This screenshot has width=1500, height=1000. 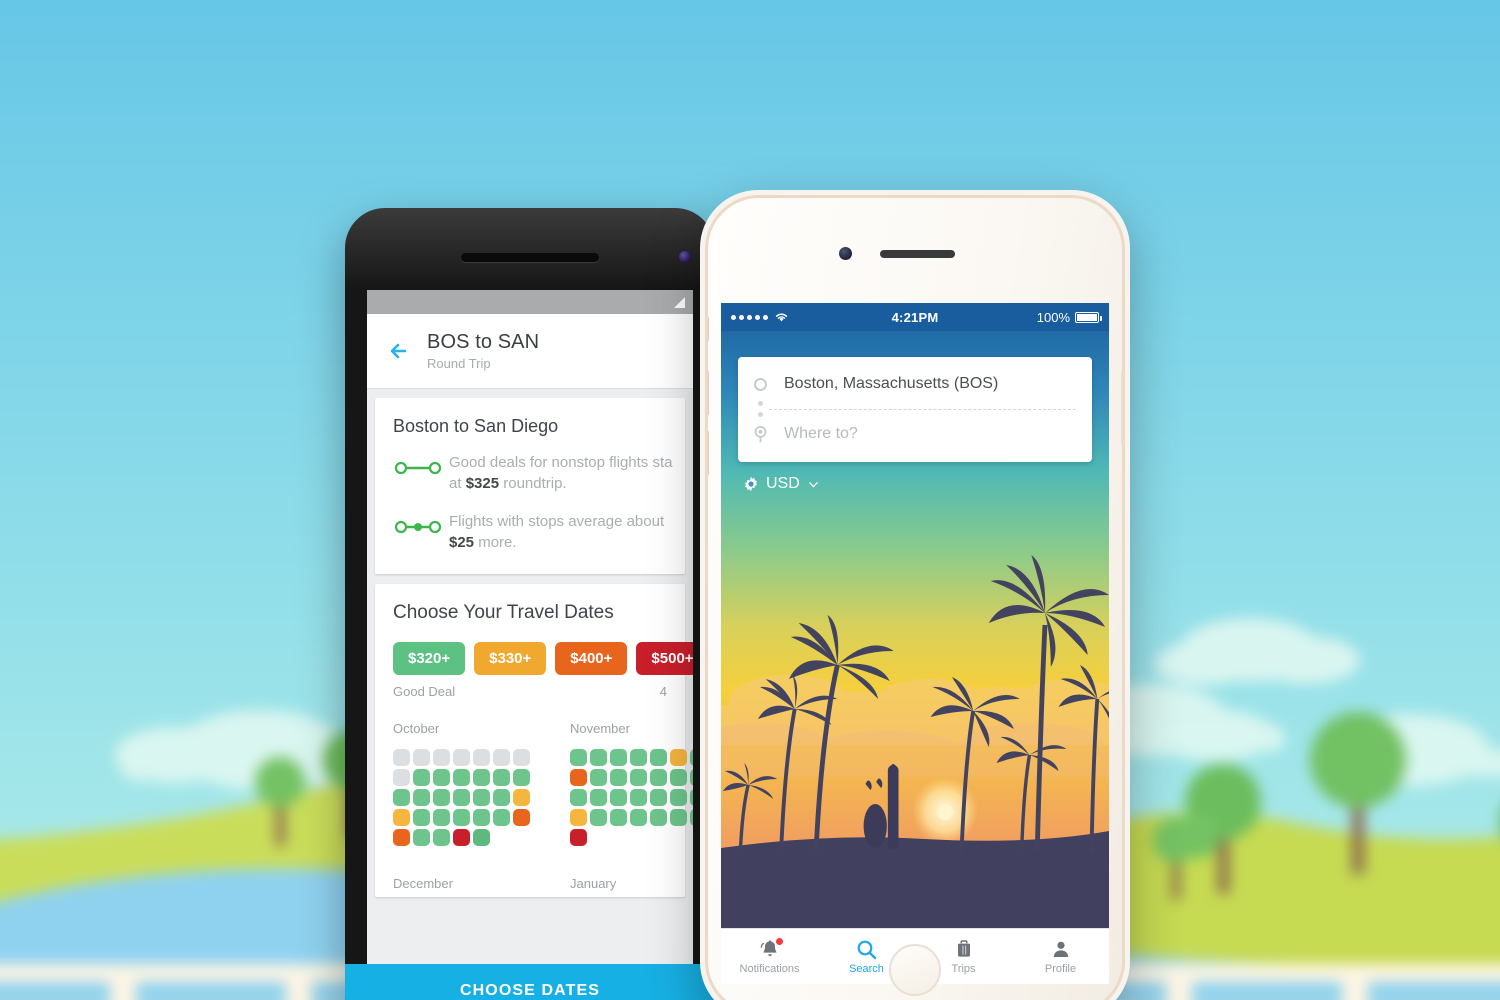 What do you see at coordinates (922, 409) in the screenshot?
I see `dashed-divider` at bounding box center [922, 409].